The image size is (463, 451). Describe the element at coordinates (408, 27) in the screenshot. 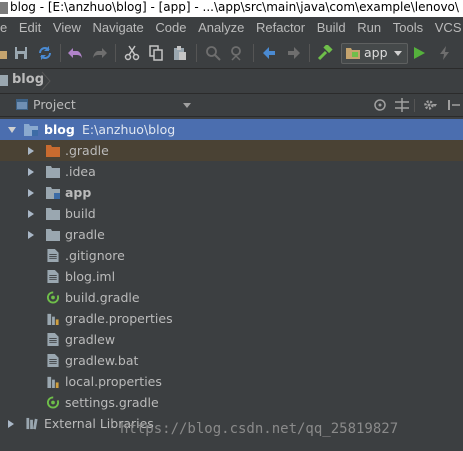

I see `menu-tools: Tools` at that location.